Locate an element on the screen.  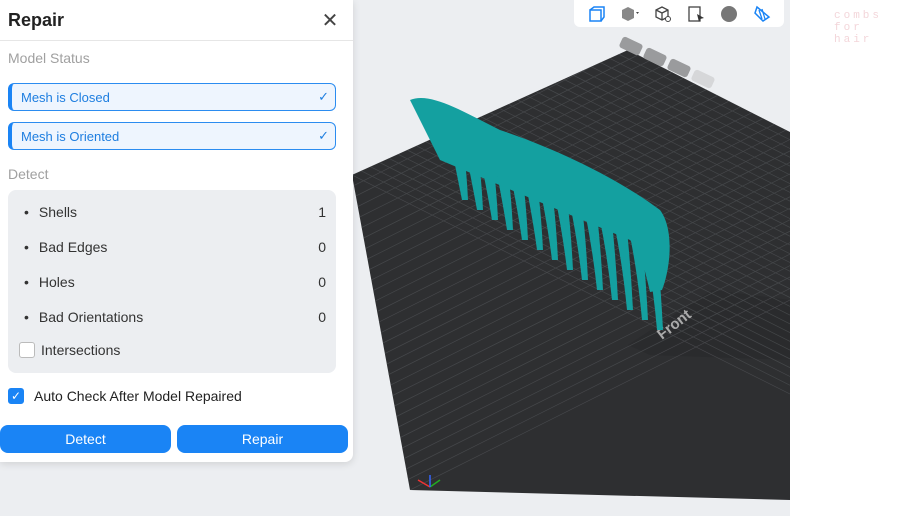
detect-row-bad-edges: Bad Edges 0 is located at coordinates (175, 247).